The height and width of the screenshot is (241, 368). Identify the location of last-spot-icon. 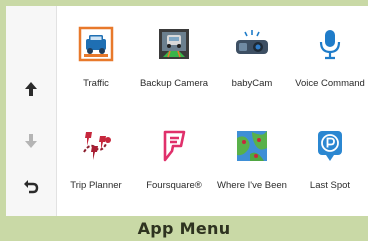
(330, 146).